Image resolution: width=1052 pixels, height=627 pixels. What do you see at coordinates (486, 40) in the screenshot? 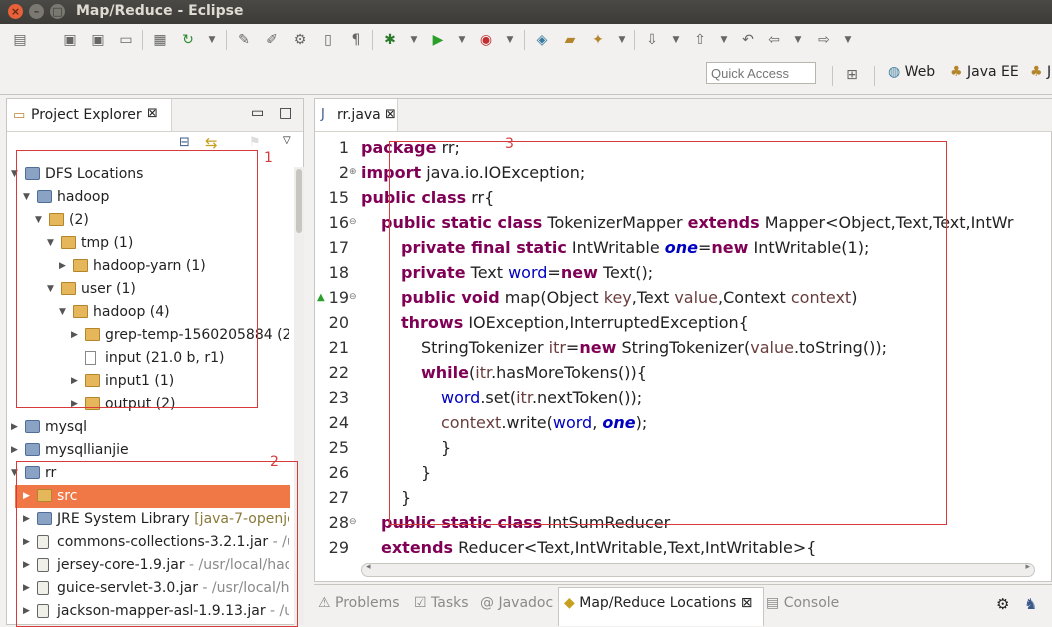
I see `external-tools-icon: ◉` at bounding box center [486, 40].